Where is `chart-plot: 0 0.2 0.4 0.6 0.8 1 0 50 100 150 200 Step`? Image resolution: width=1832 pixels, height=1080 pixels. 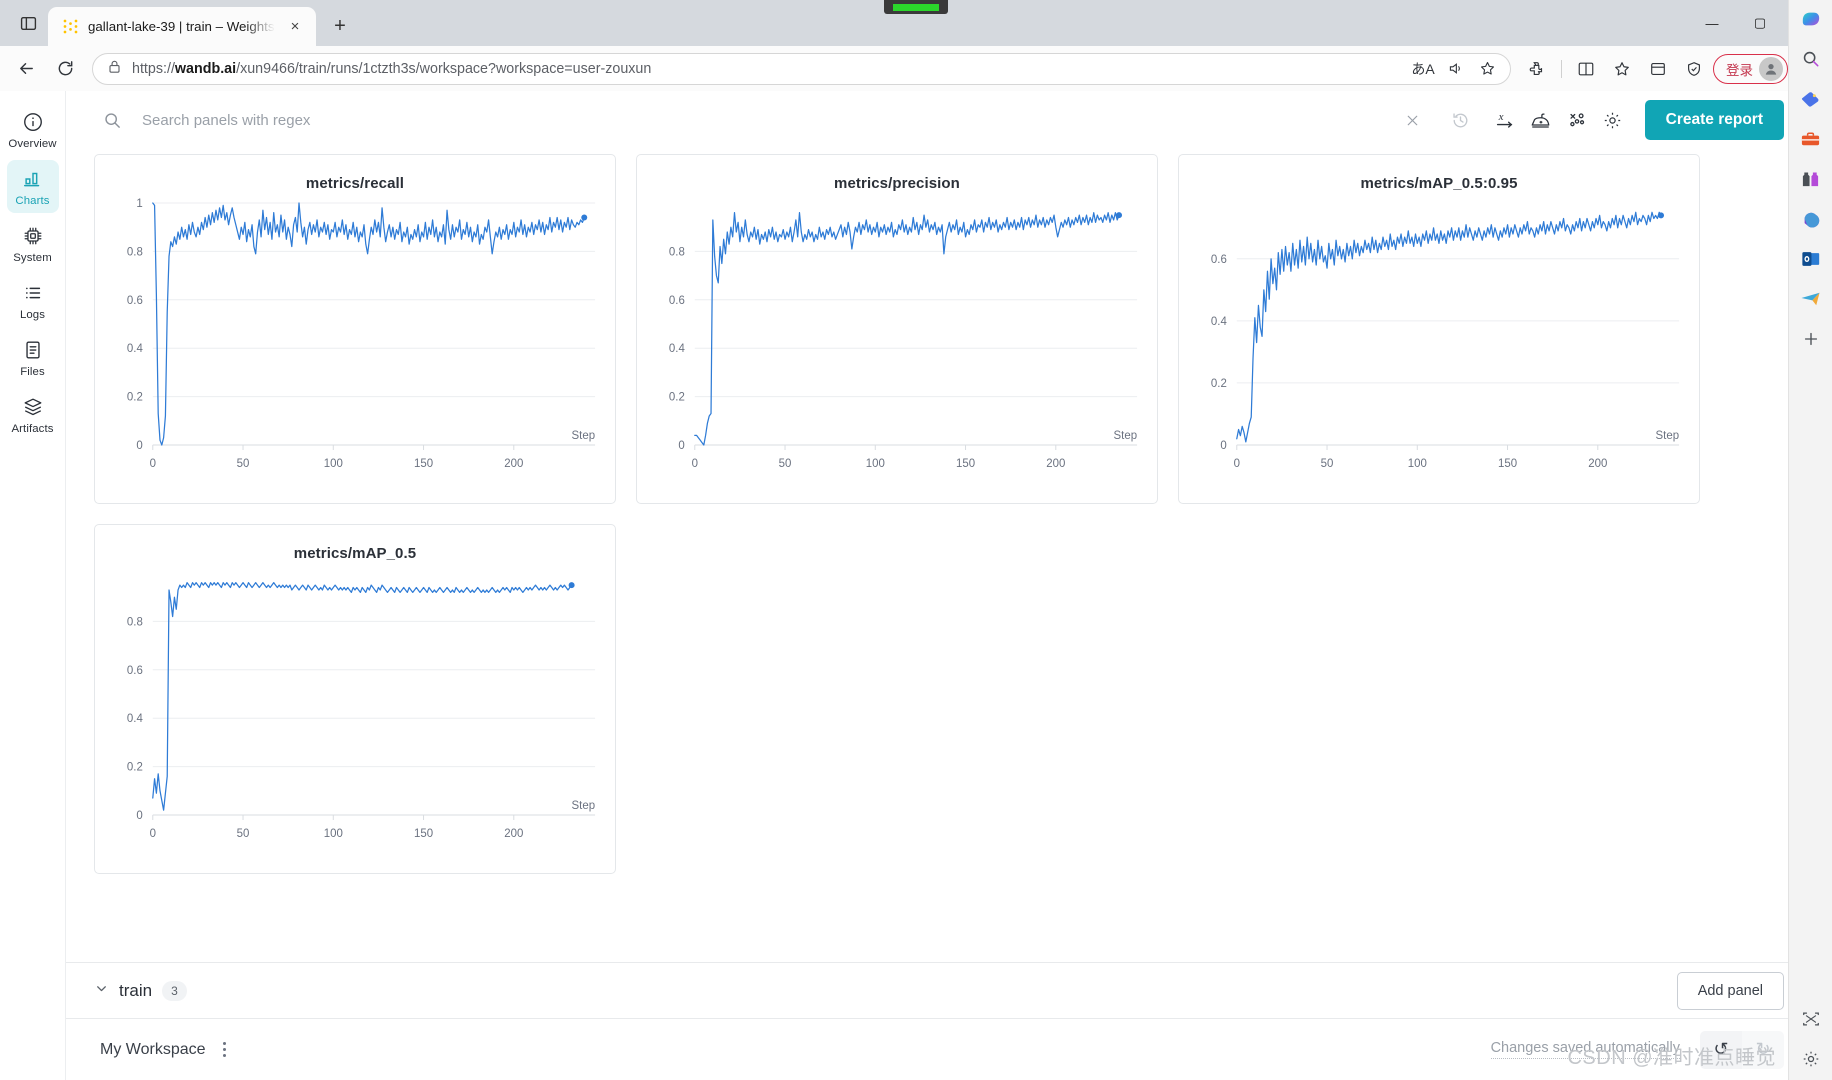 chart-plot: 0 0.2 0.4 0.6 0.8 1 0 50 100 150 200 Step is located at coordinates (355, 345).